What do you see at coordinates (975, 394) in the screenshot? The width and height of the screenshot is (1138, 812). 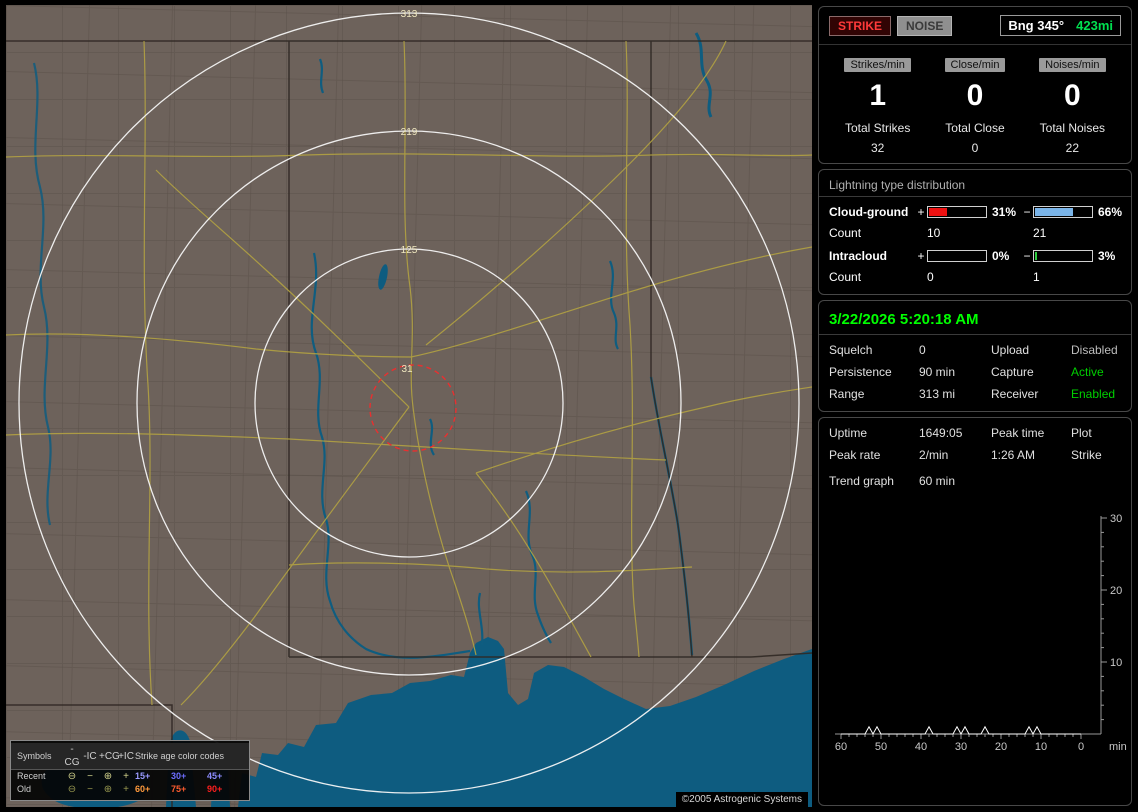 I see `status-row: Range 313 mi Receiver Enabled` at bounding box center [975, 394].